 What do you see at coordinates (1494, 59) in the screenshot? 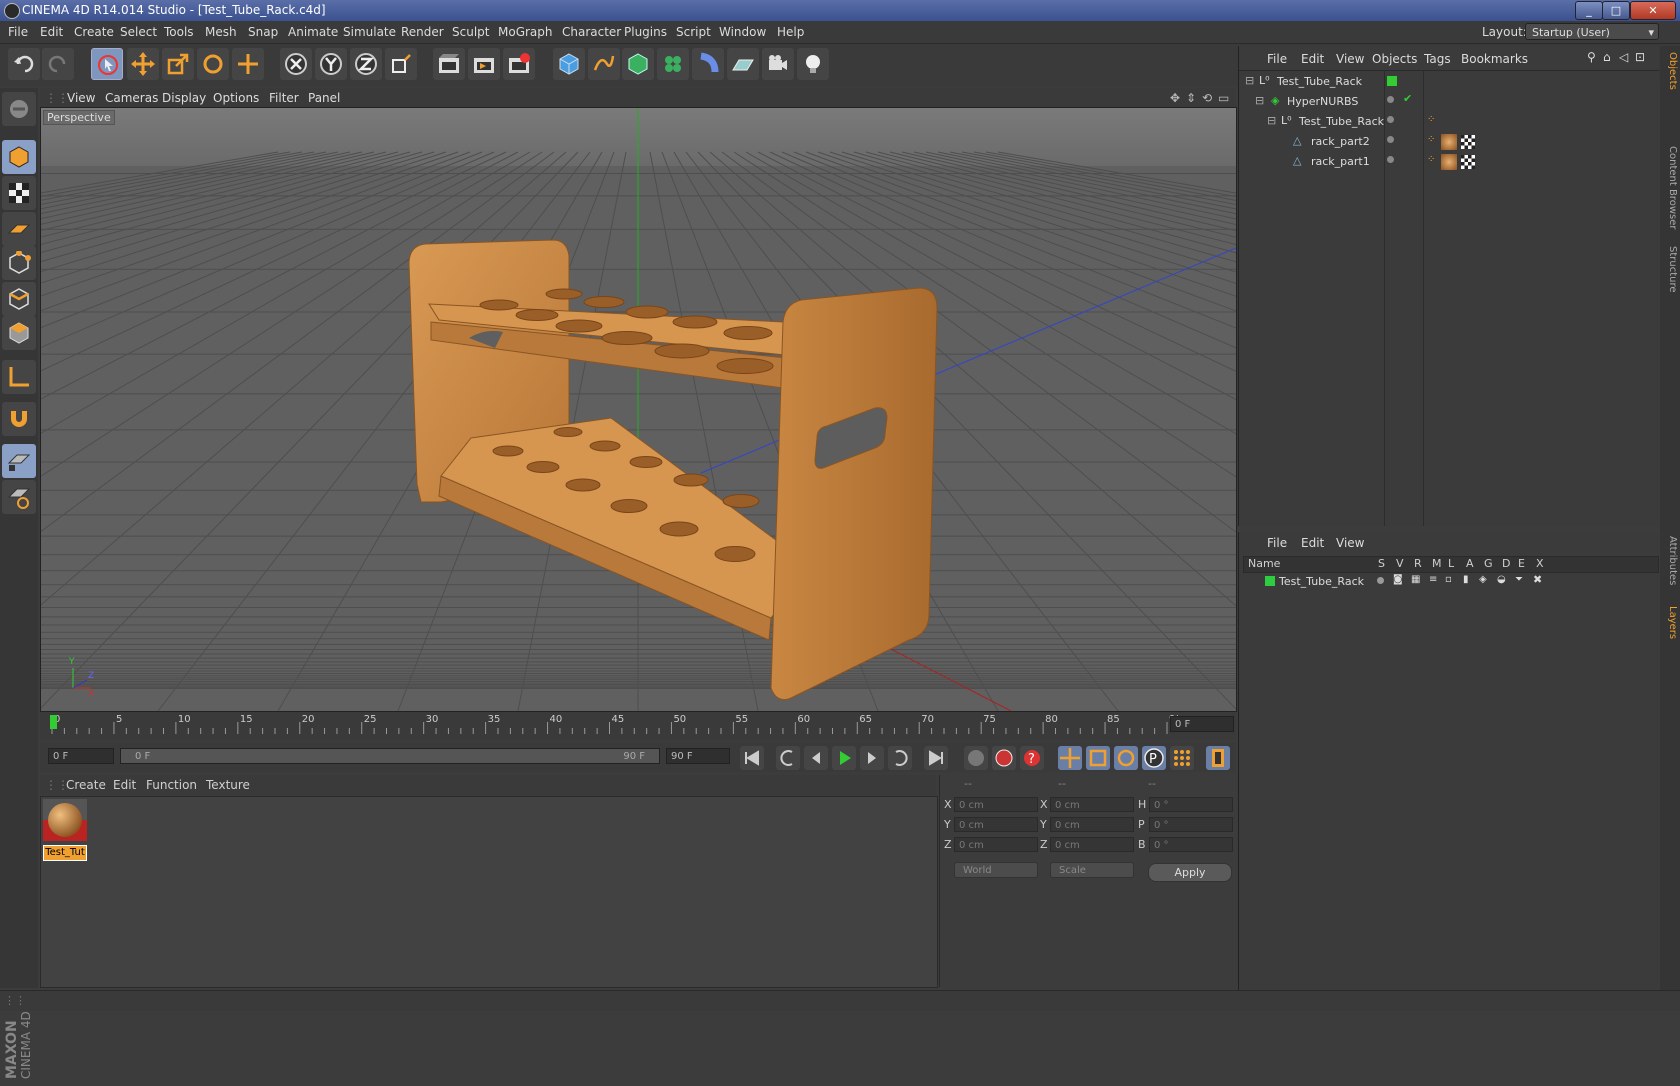
I see `object-menu-bookmarks: Bookmarks` at bounding box center [1494, 59].